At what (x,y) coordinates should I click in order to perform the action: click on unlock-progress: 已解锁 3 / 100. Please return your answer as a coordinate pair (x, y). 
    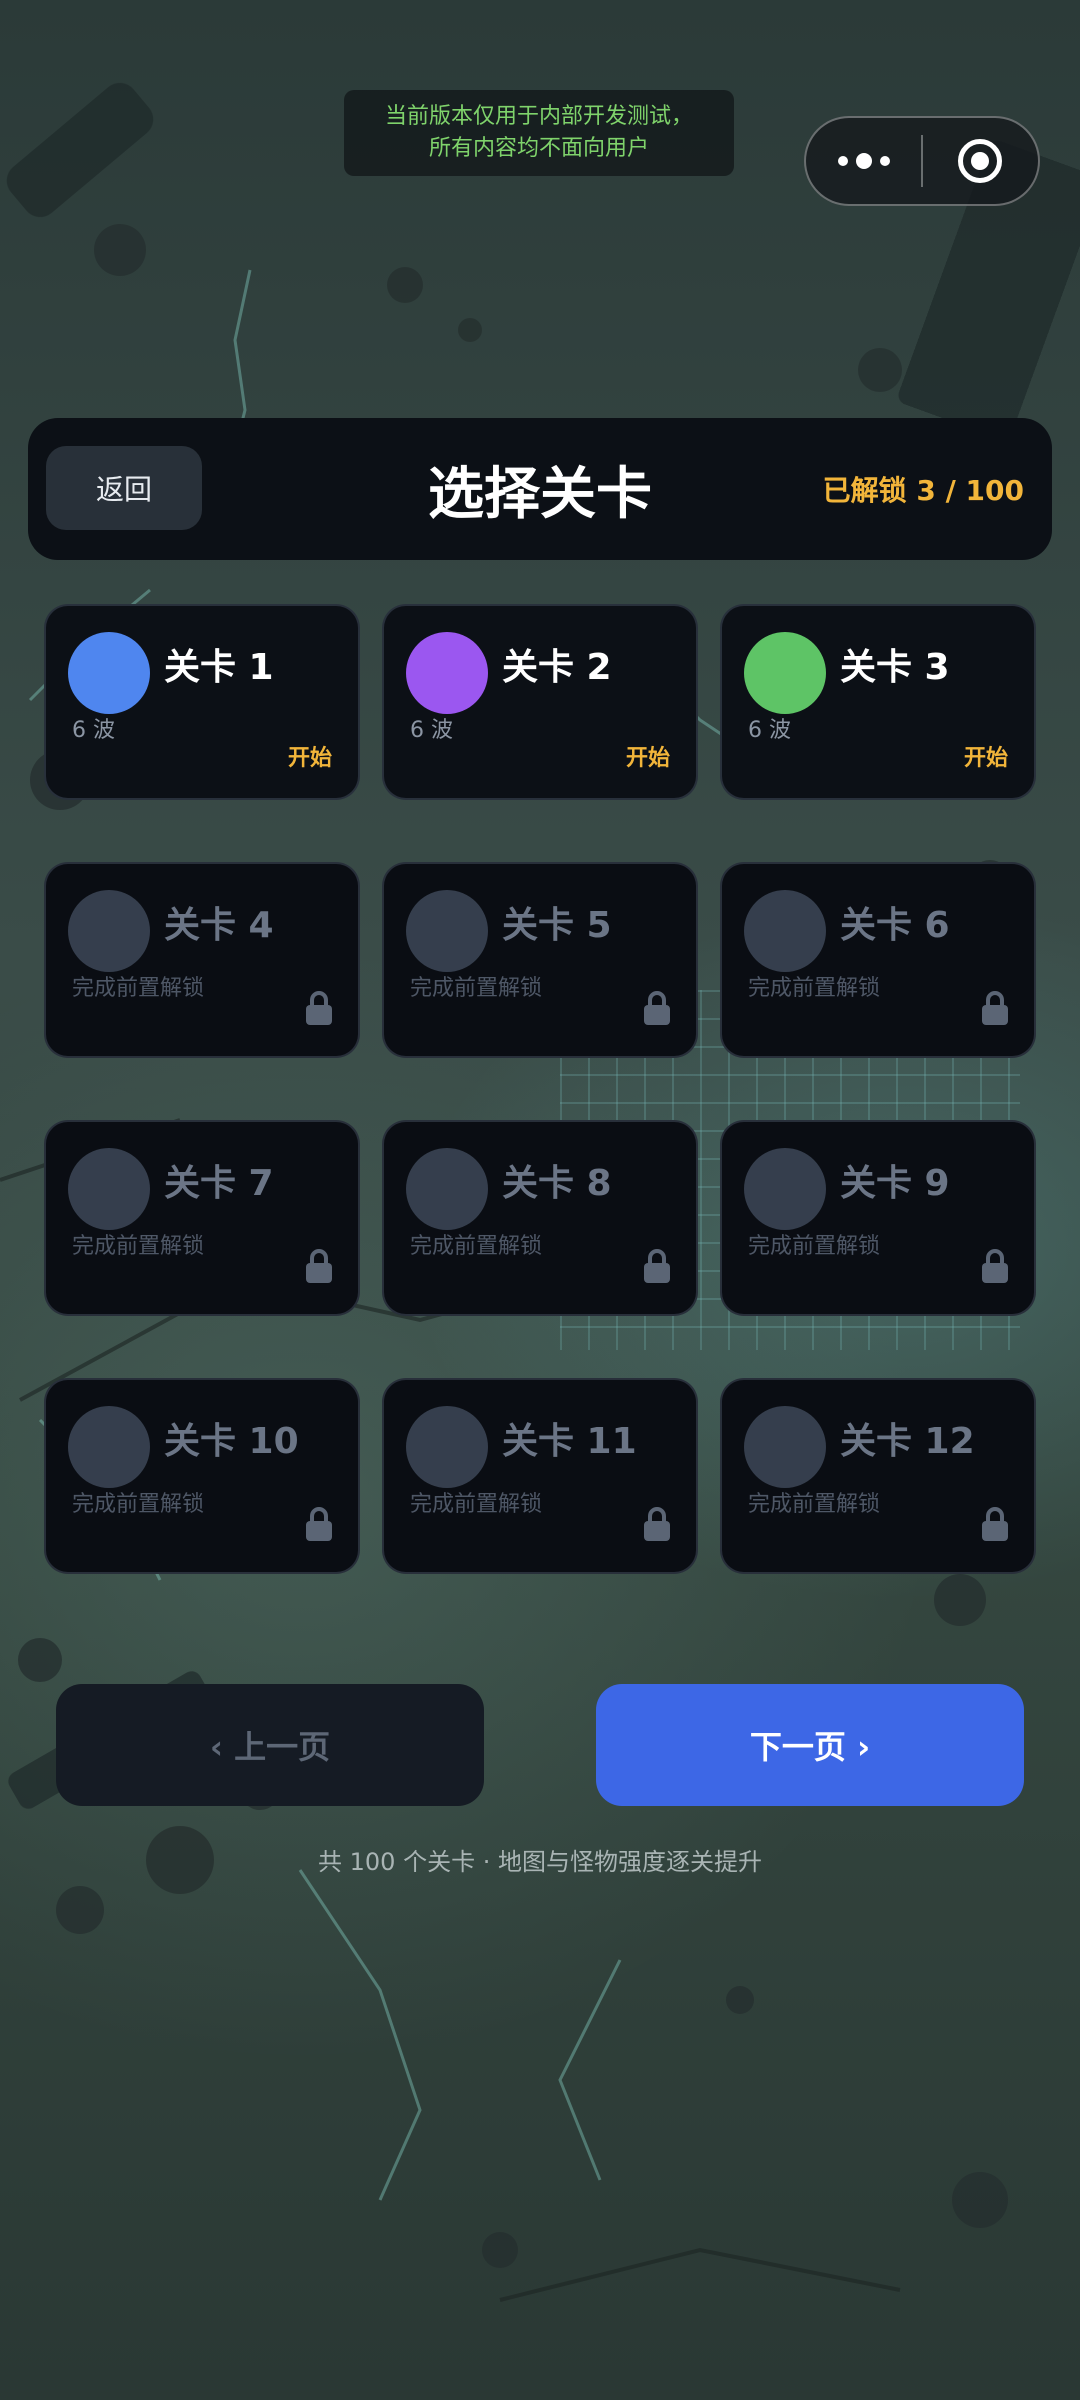
    Looking at the image, I should click on (923, 490).